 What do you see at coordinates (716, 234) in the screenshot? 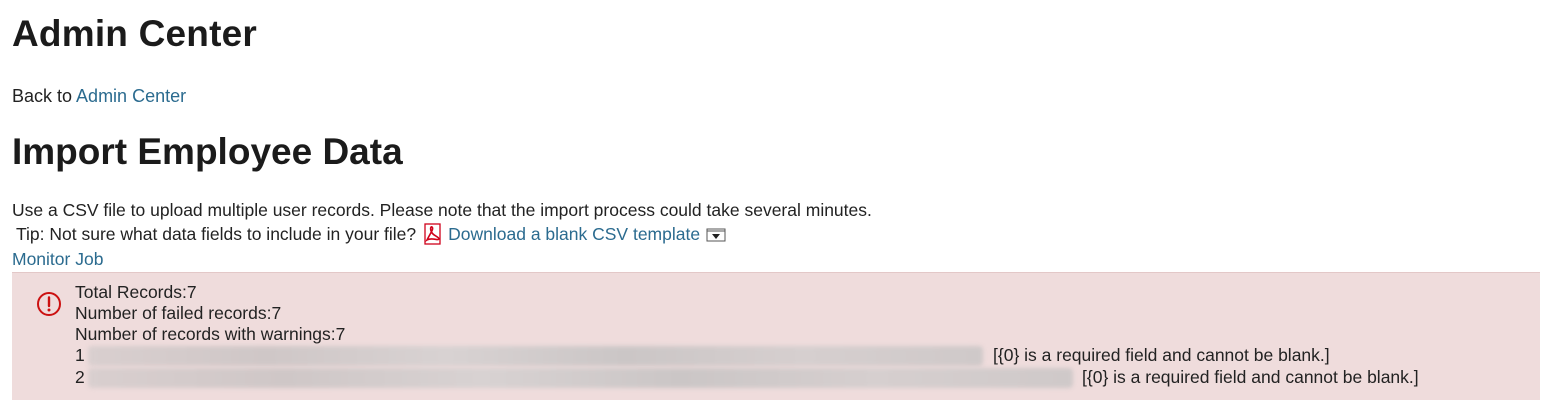
I see `dropdown-menu-icon` at bounding box center [716, 234].